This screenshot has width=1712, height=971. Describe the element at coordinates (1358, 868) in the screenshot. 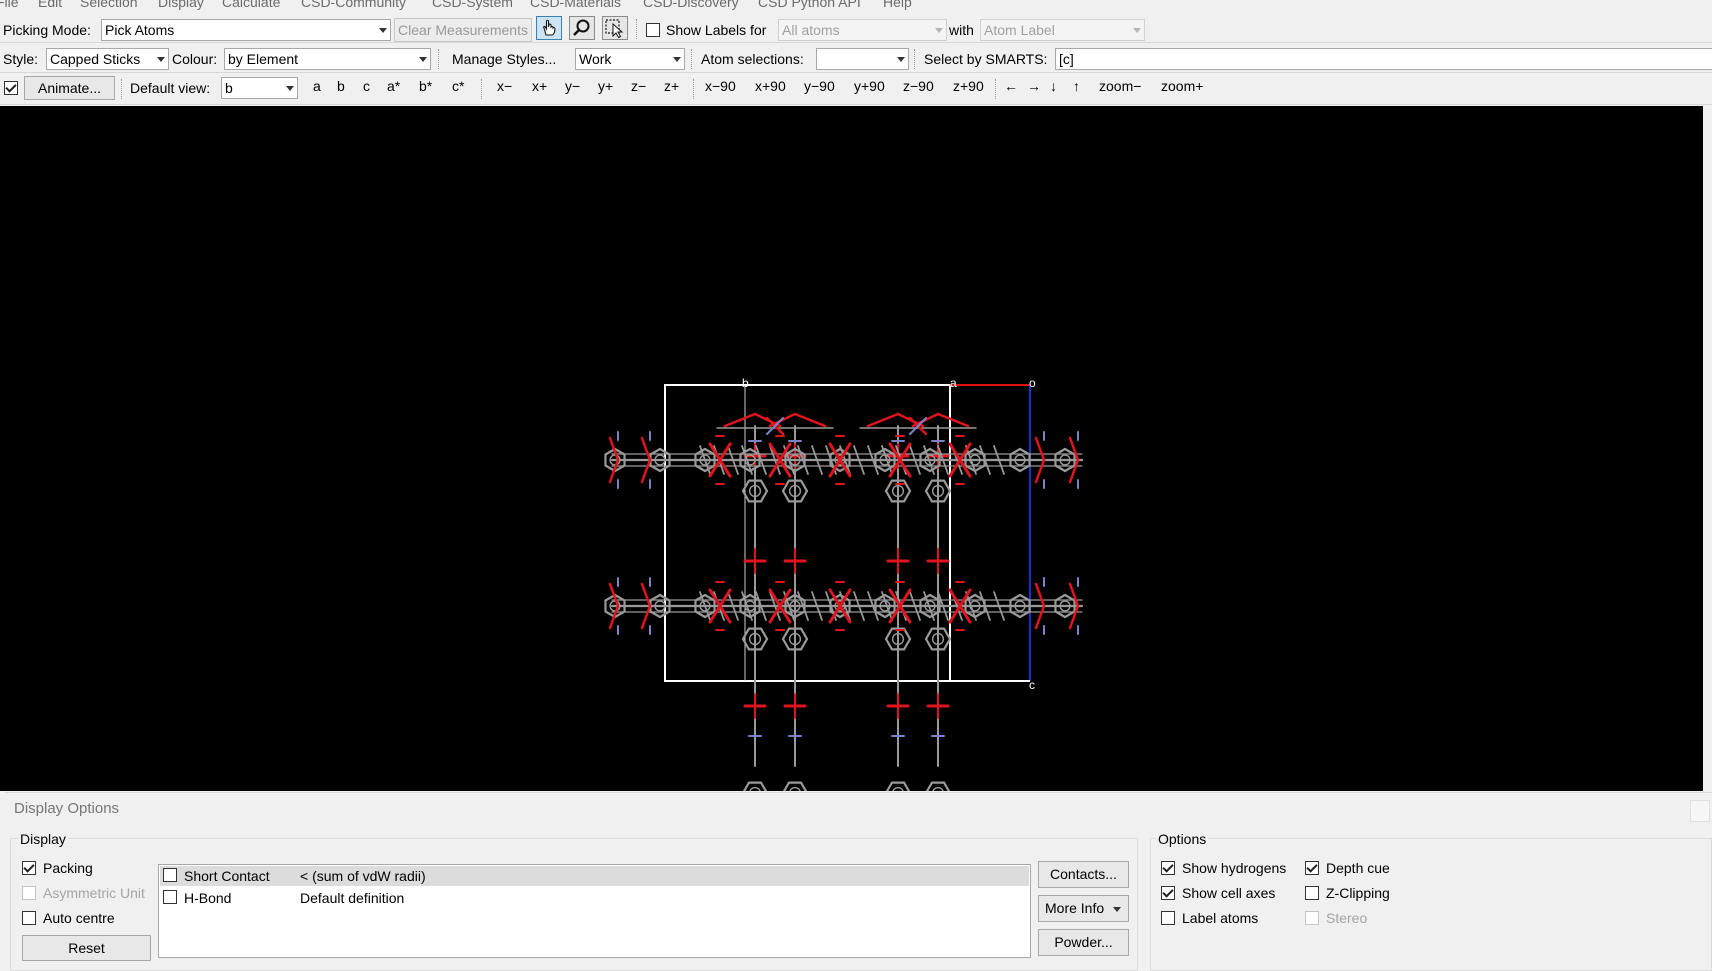

I see `depth-cue-label: Depth cue` at that location.